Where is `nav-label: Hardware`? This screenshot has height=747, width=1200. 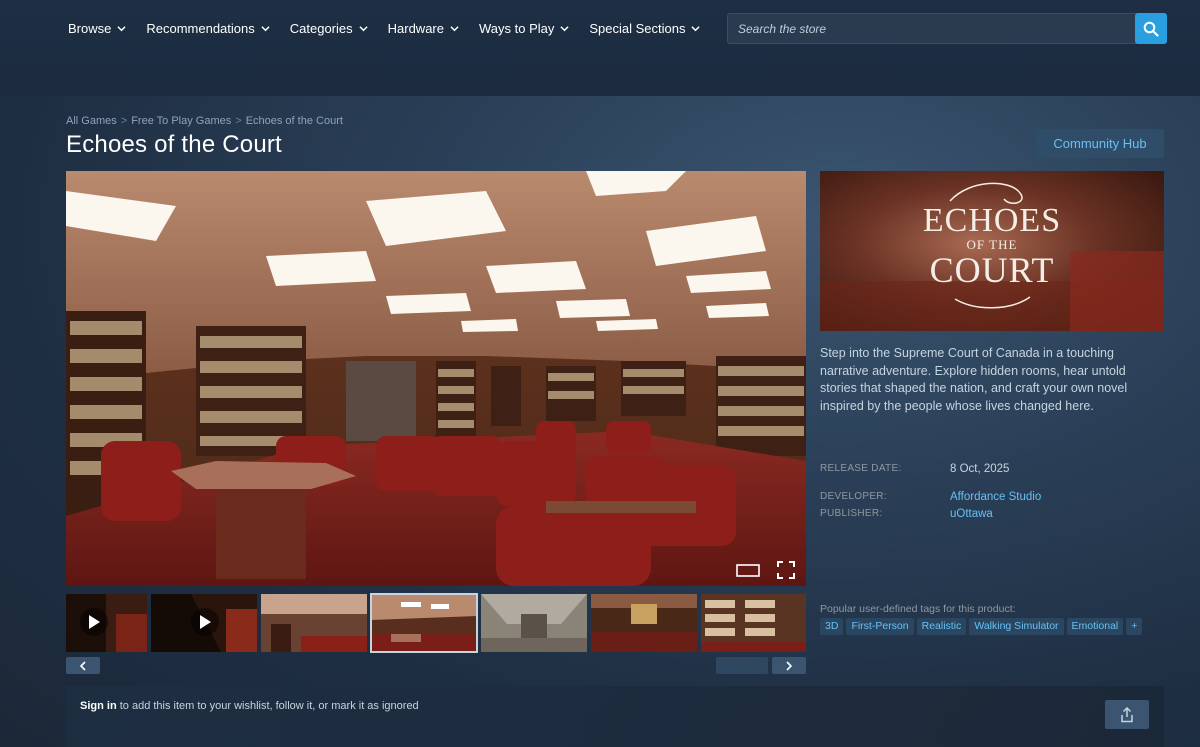 nav-label: Hardware is located at coordinates (415, 28).